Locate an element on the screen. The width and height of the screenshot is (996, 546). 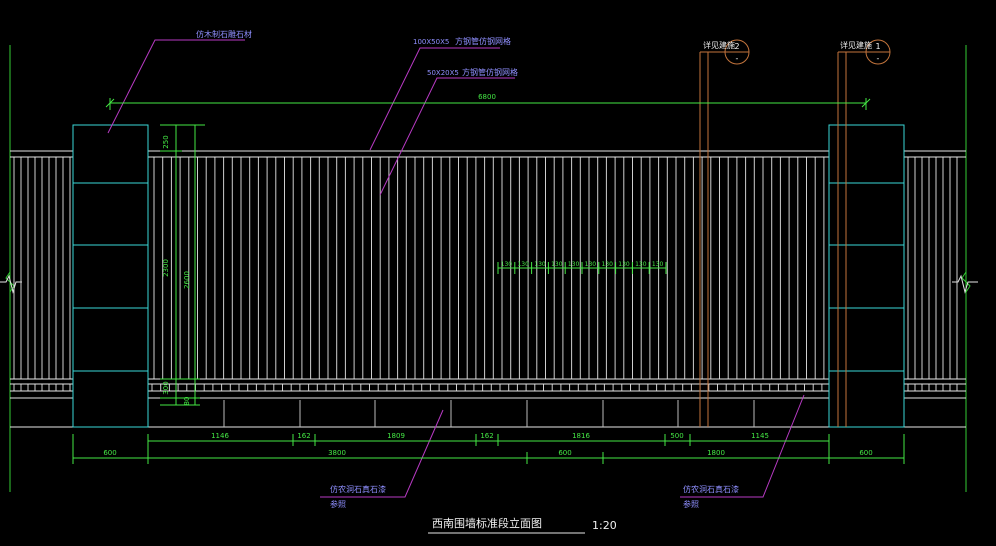
dim-fence-total: 2600 is located at coordinates (187, 280).